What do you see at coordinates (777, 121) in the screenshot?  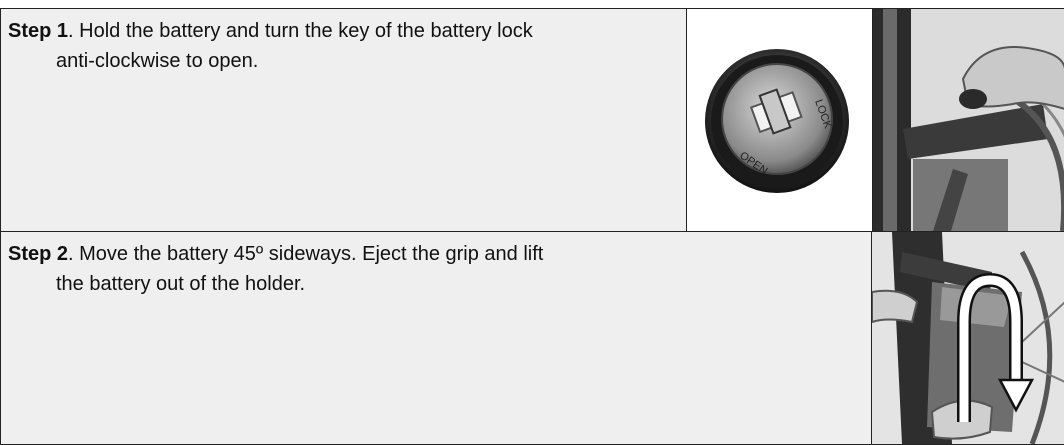 I see `battery-lock-image: LOCK OPEN` at bounding box center [777, 121].